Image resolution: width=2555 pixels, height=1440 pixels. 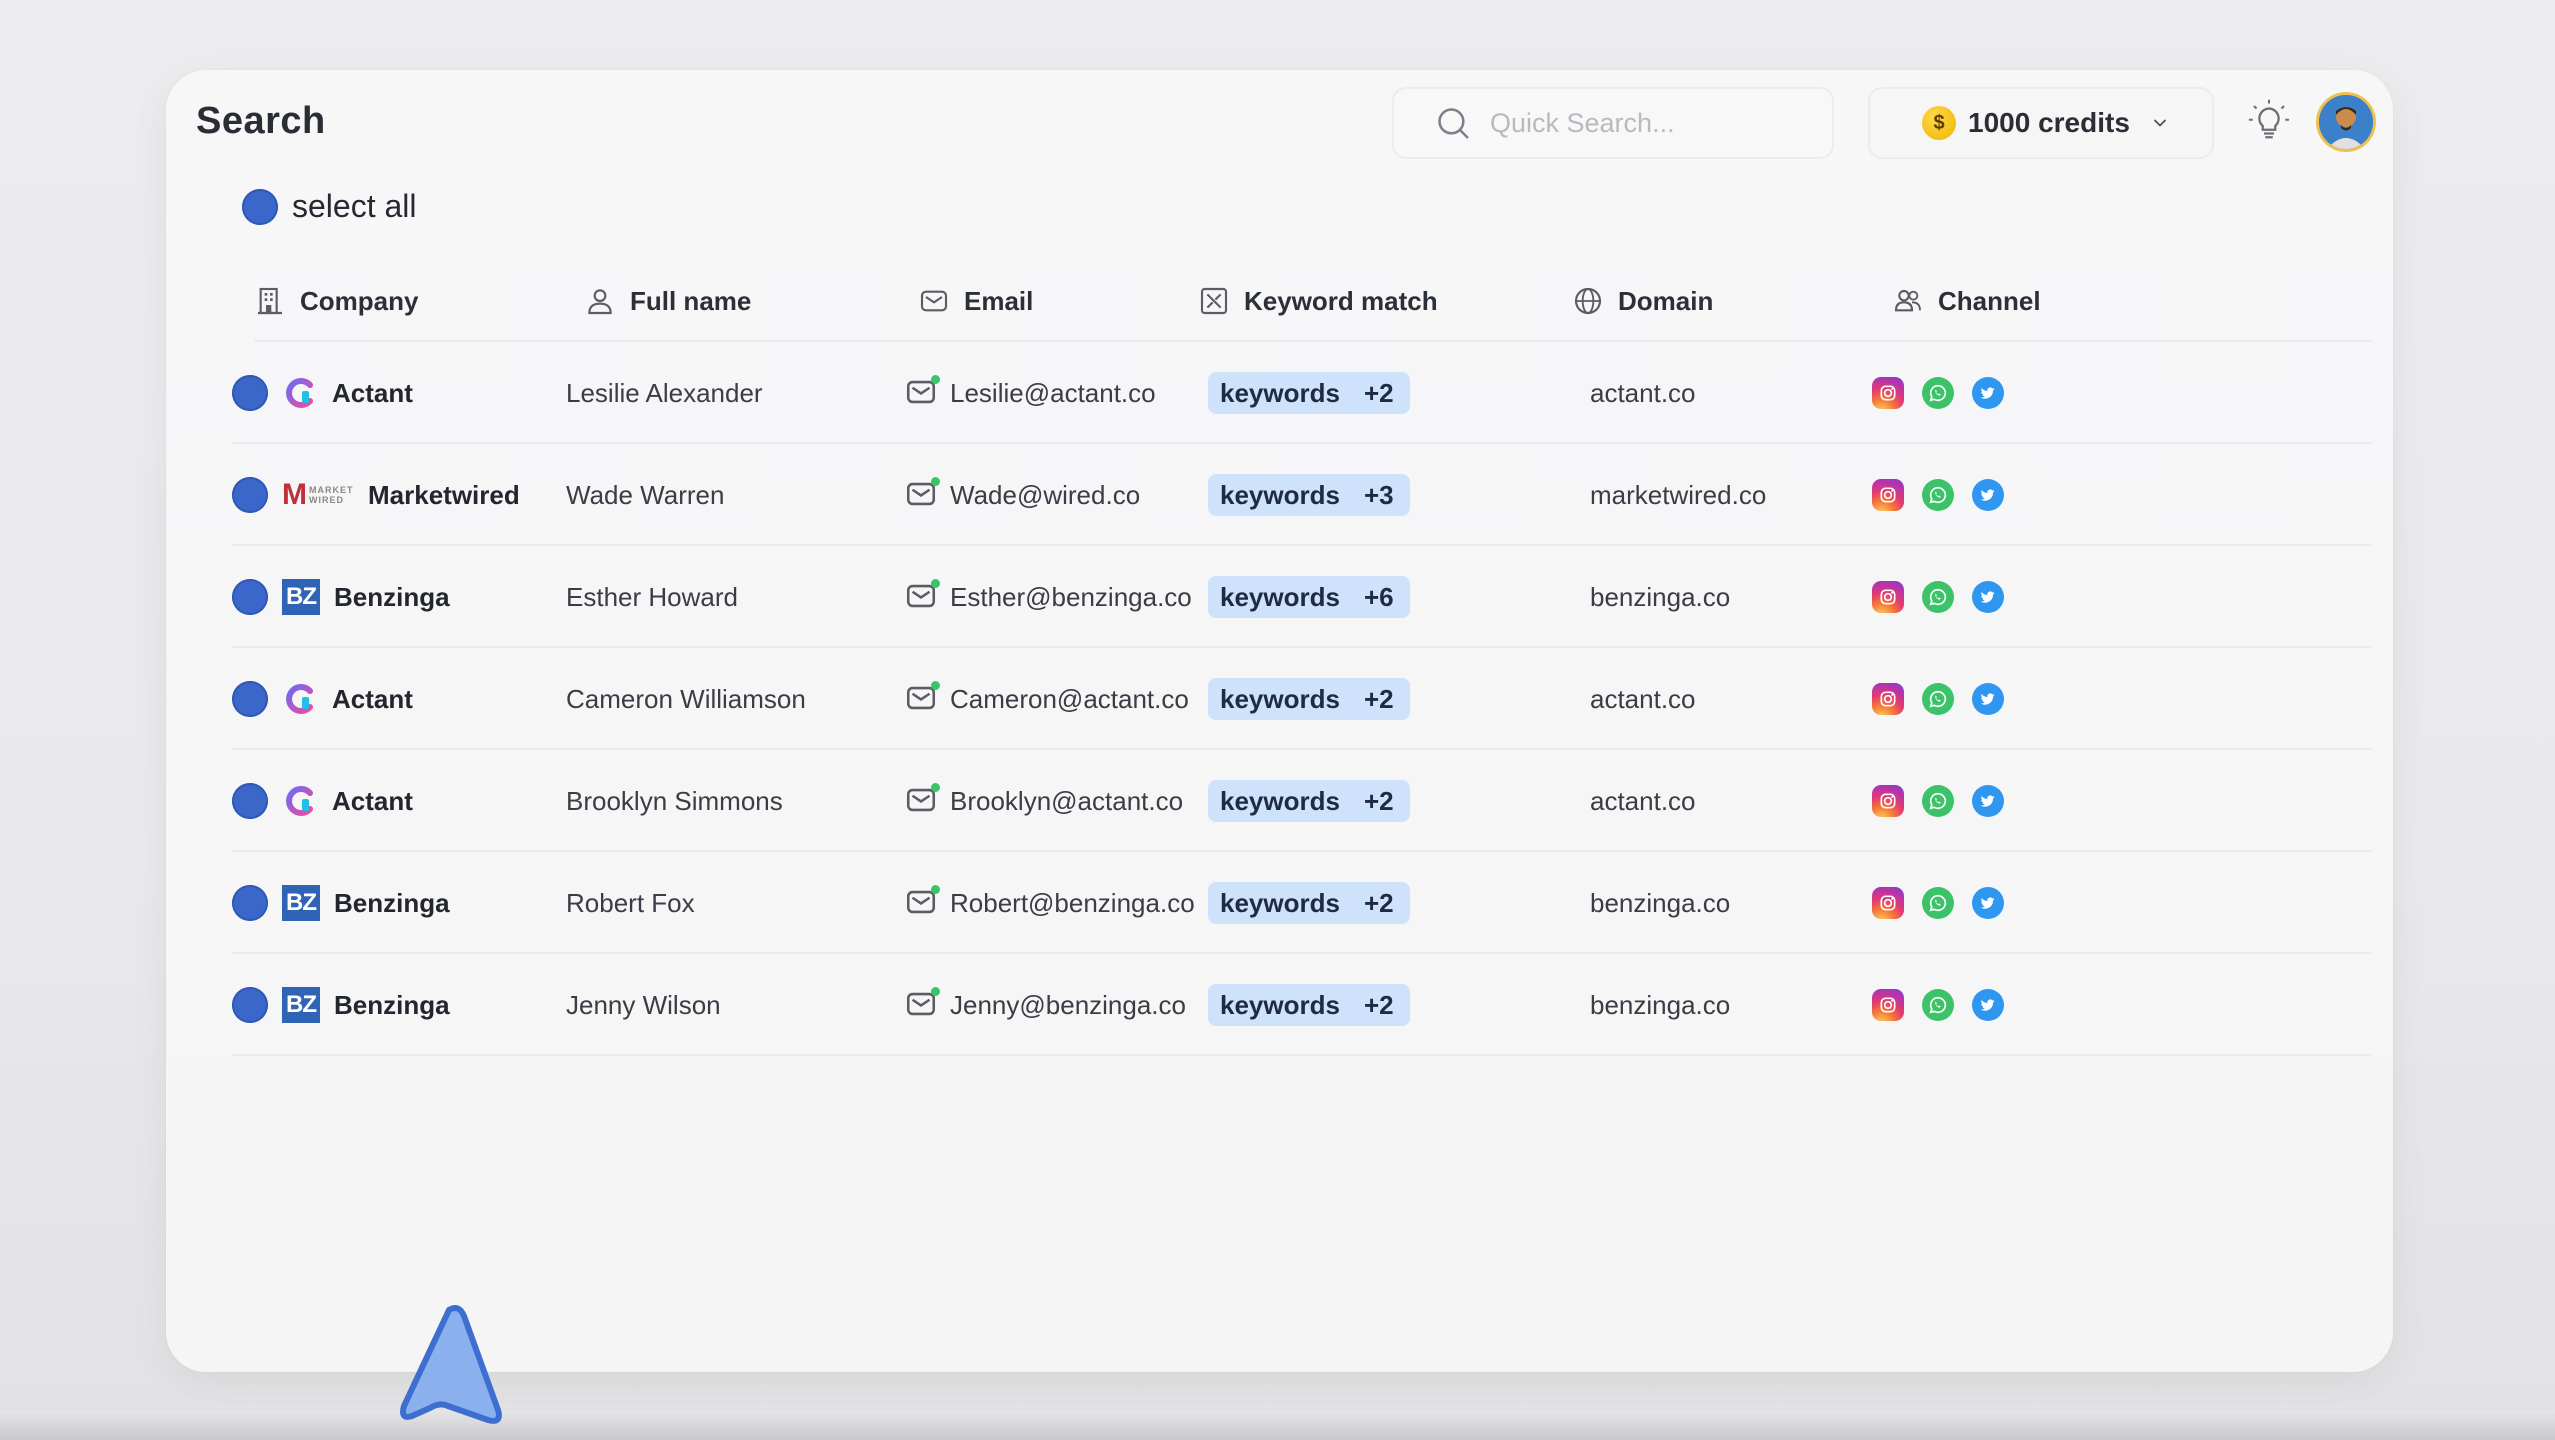 I want to click on full-name: Jenny Wilson, so click(x=643, y=1004).